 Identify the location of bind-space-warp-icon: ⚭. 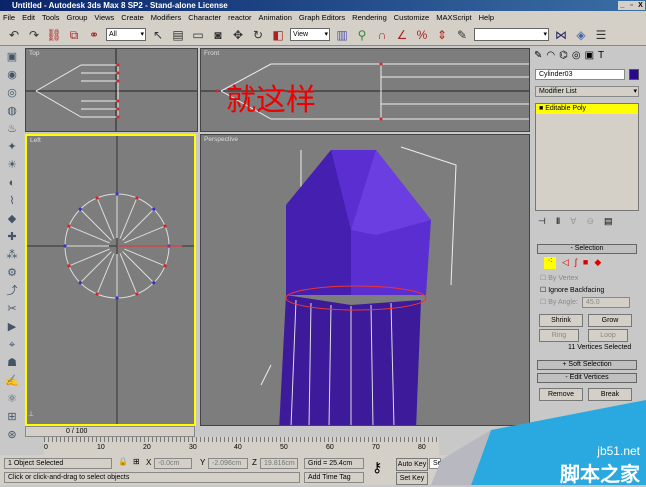
(94, 35).